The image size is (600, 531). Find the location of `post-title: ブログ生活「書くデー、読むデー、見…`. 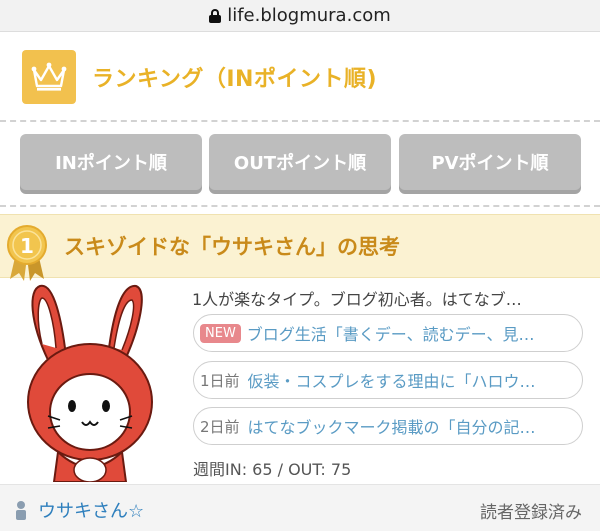

post-title: ブログ生活「書くデー、読むデー、見… is located at coordinates (390, 334).